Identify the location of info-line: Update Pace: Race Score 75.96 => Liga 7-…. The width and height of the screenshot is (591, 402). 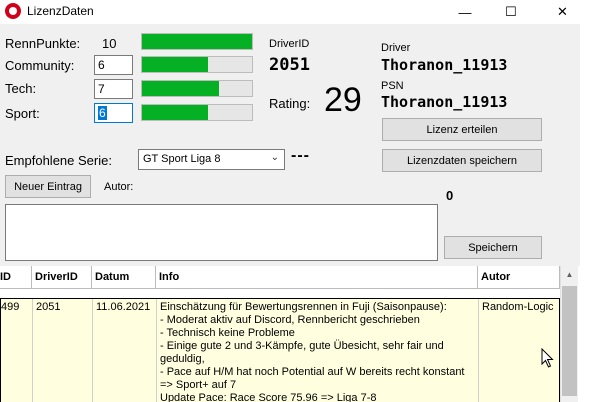
(268, 397).